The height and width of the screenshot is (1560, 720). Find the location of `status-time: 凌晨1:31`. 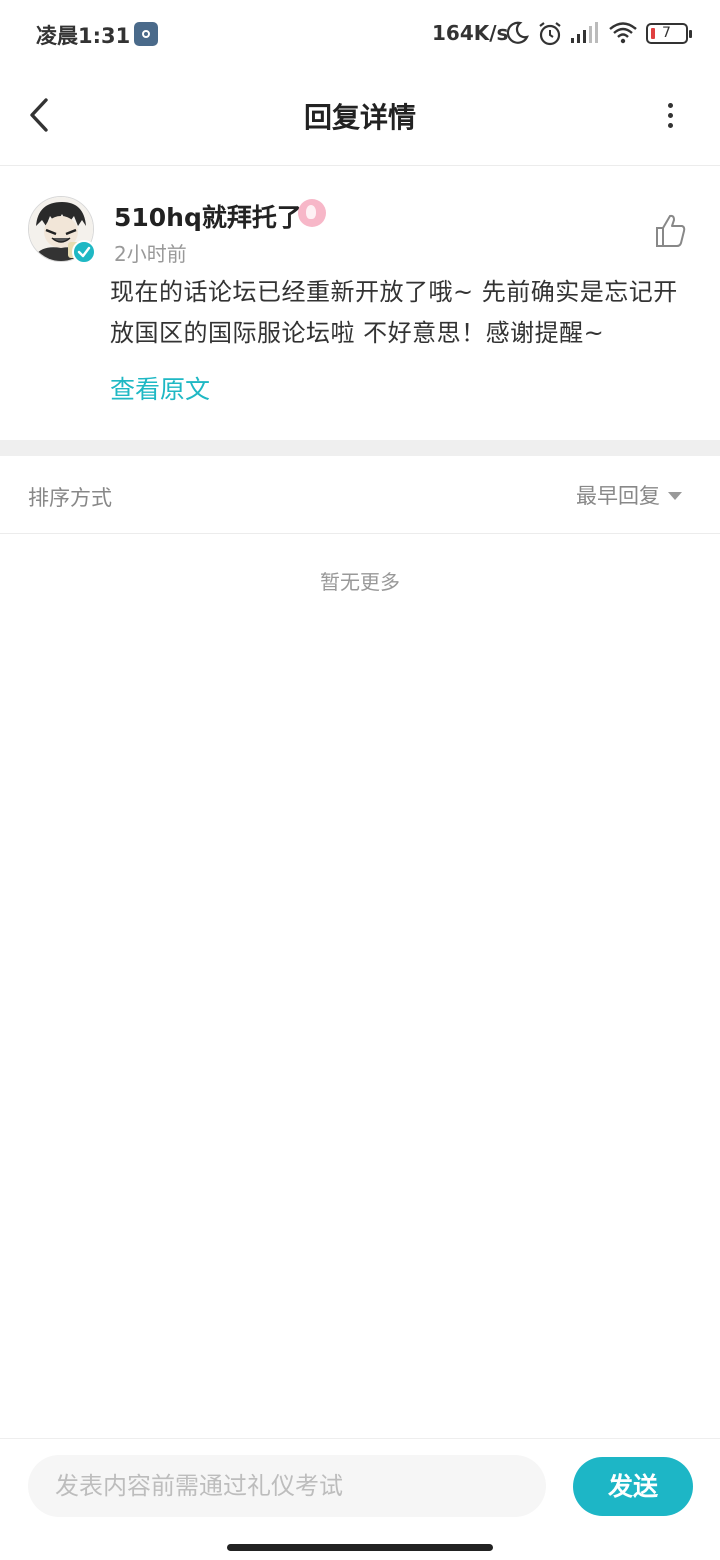

status-time: 凌晨1:31 is located at coordinates (83, 36).